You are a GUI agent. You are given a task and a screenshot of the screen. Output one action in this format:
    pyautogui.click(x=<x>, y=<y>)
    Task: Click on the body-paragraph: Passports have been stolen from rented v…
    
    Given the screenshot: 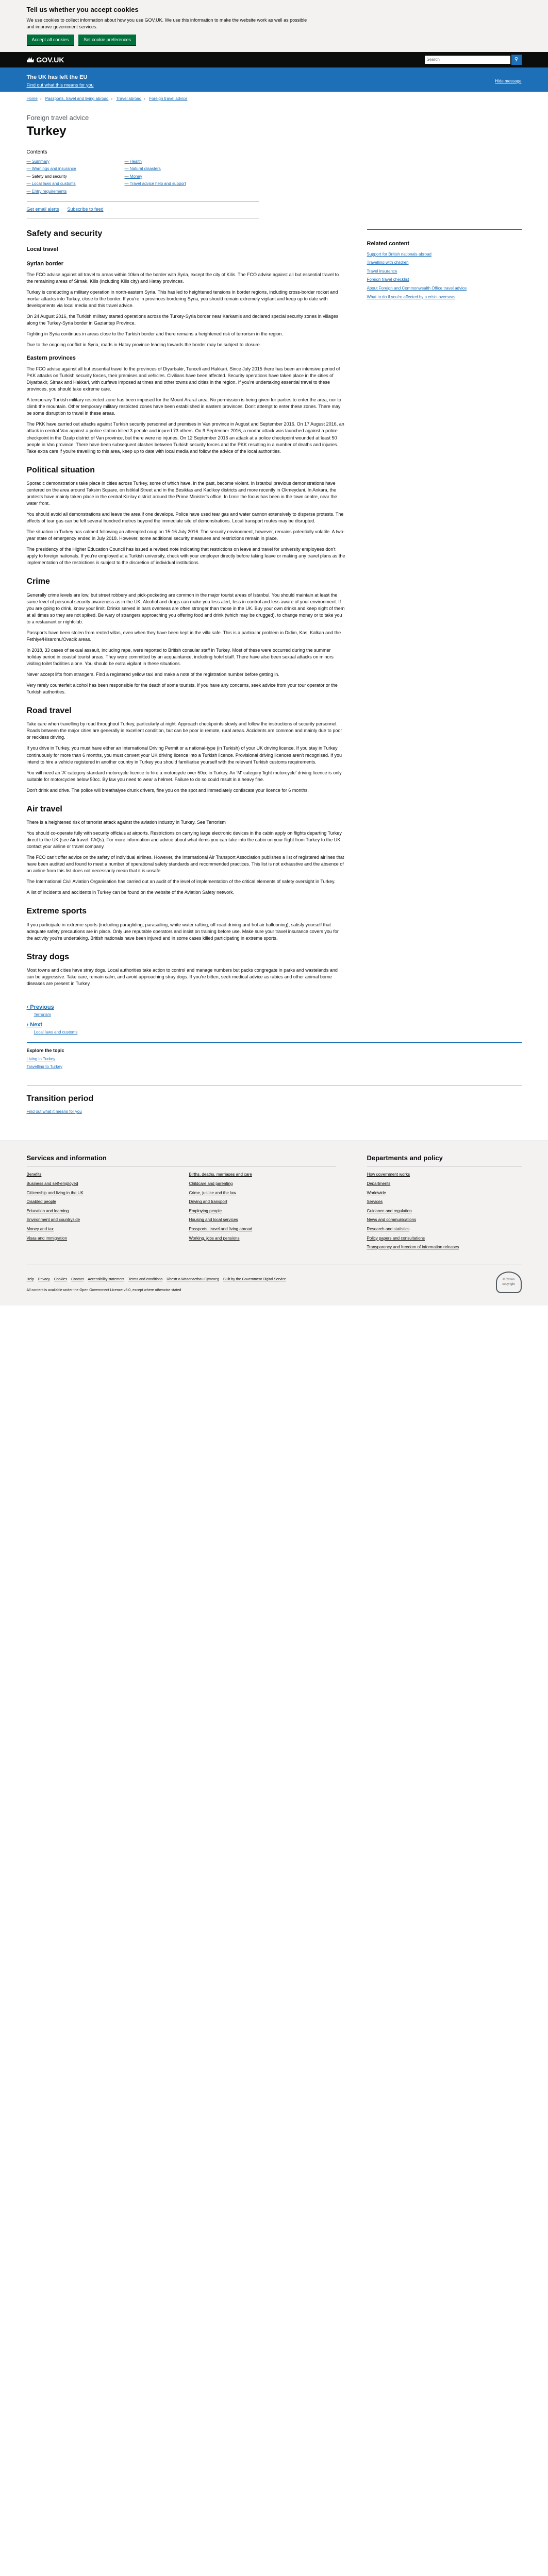 What is the action you would take?
    pyautogui.click(x=183, y=636)
    